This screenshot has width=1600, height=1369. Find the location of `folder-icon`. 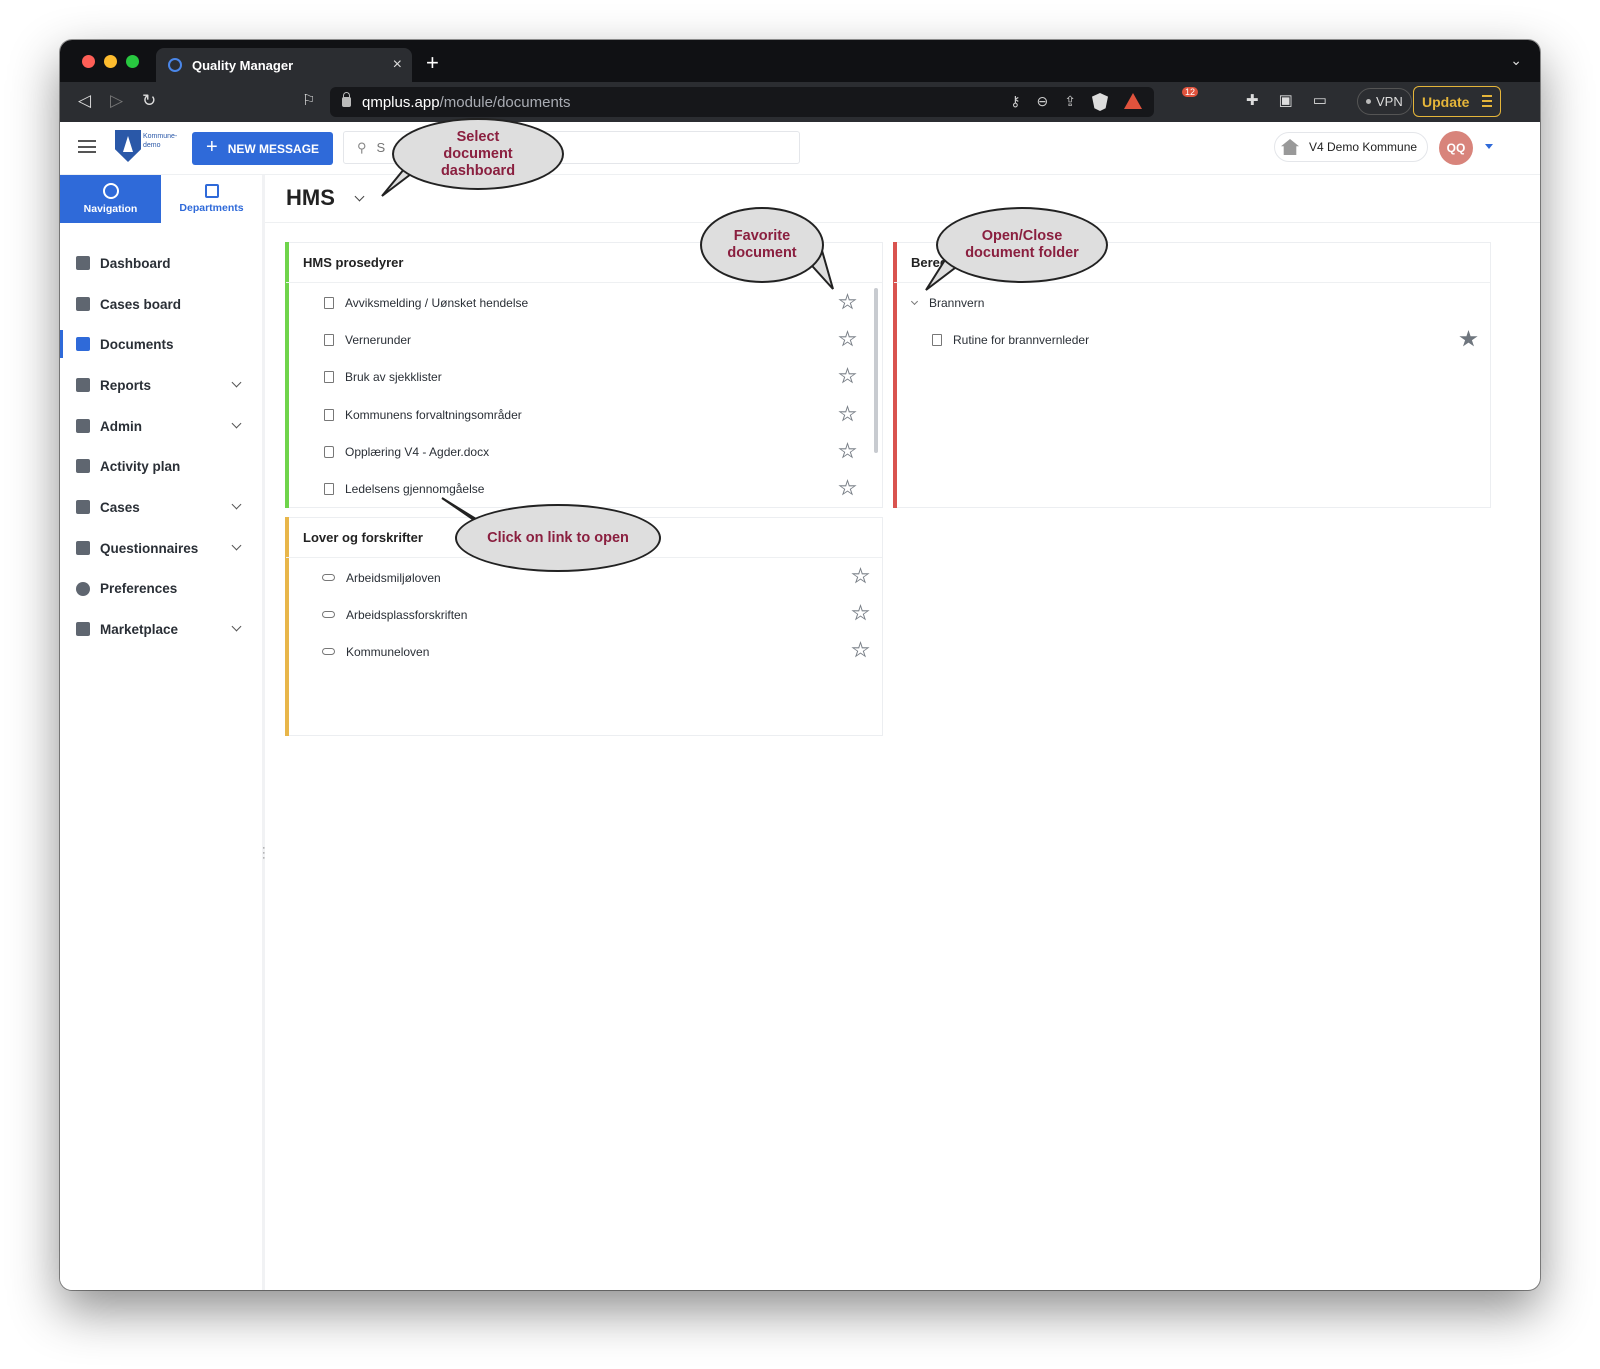

folder-icon is located at coordinates (83, 344).